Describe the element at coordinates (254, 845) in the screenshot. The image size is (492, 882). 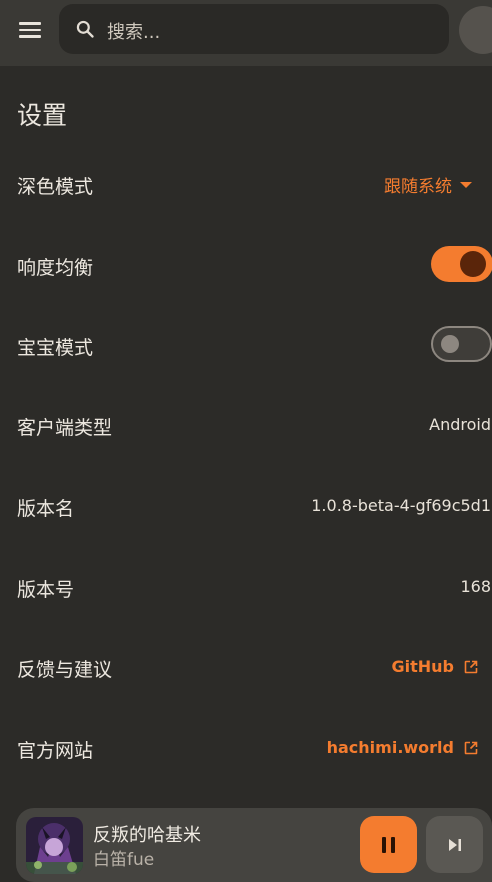
I see `mini-player: 反叛的哈基米 白笛fue` at that location.